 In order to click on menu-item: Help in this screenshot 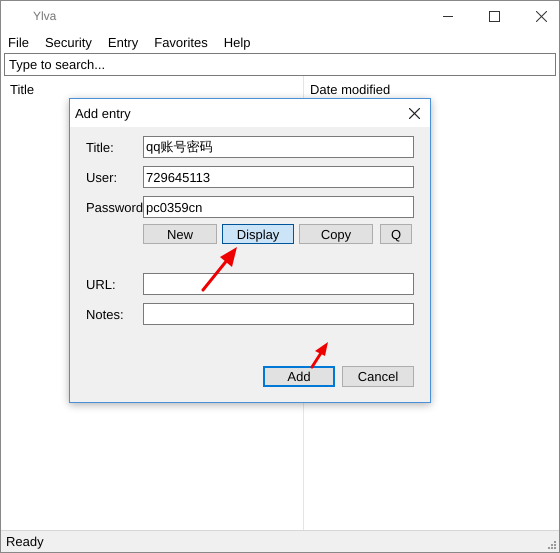, I will do `click(237, 42)`.